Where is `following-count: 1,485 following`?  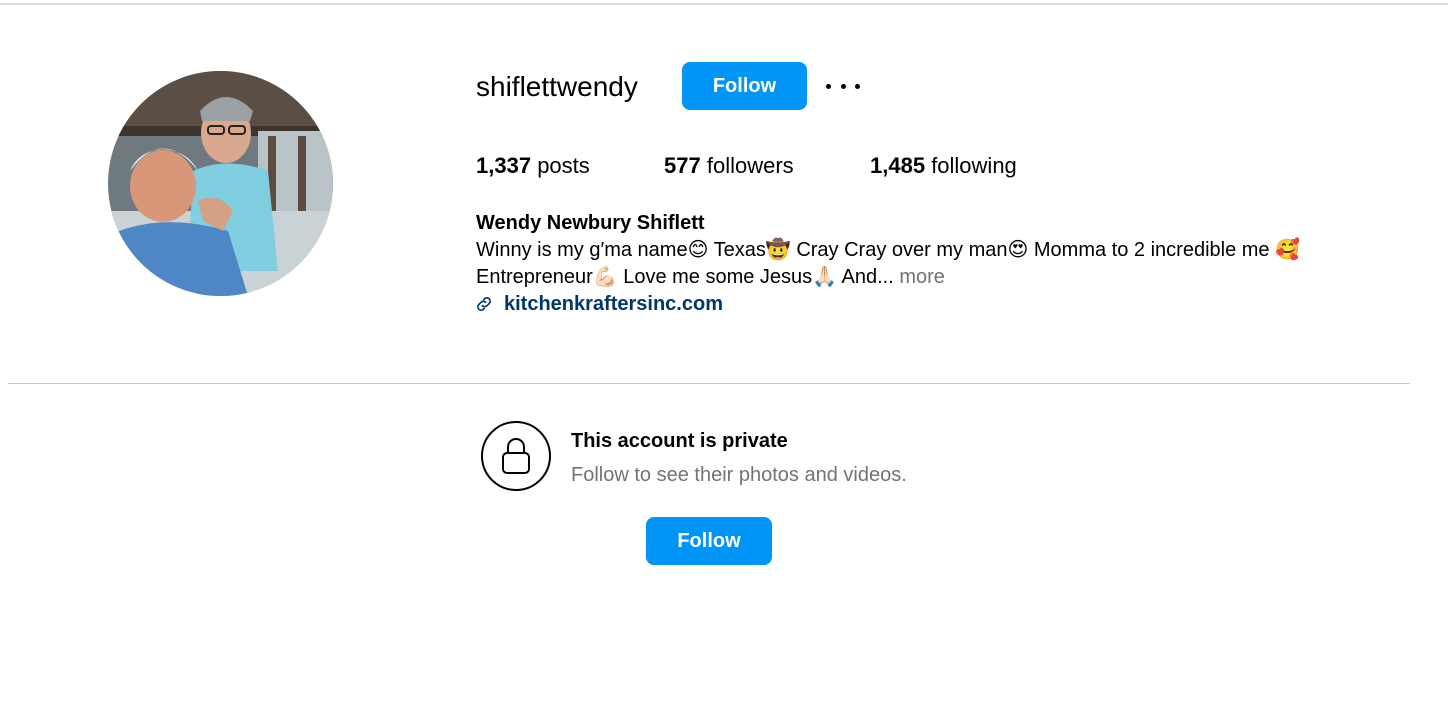
following-count: 1,485 following is located at coordinates (943, 166).